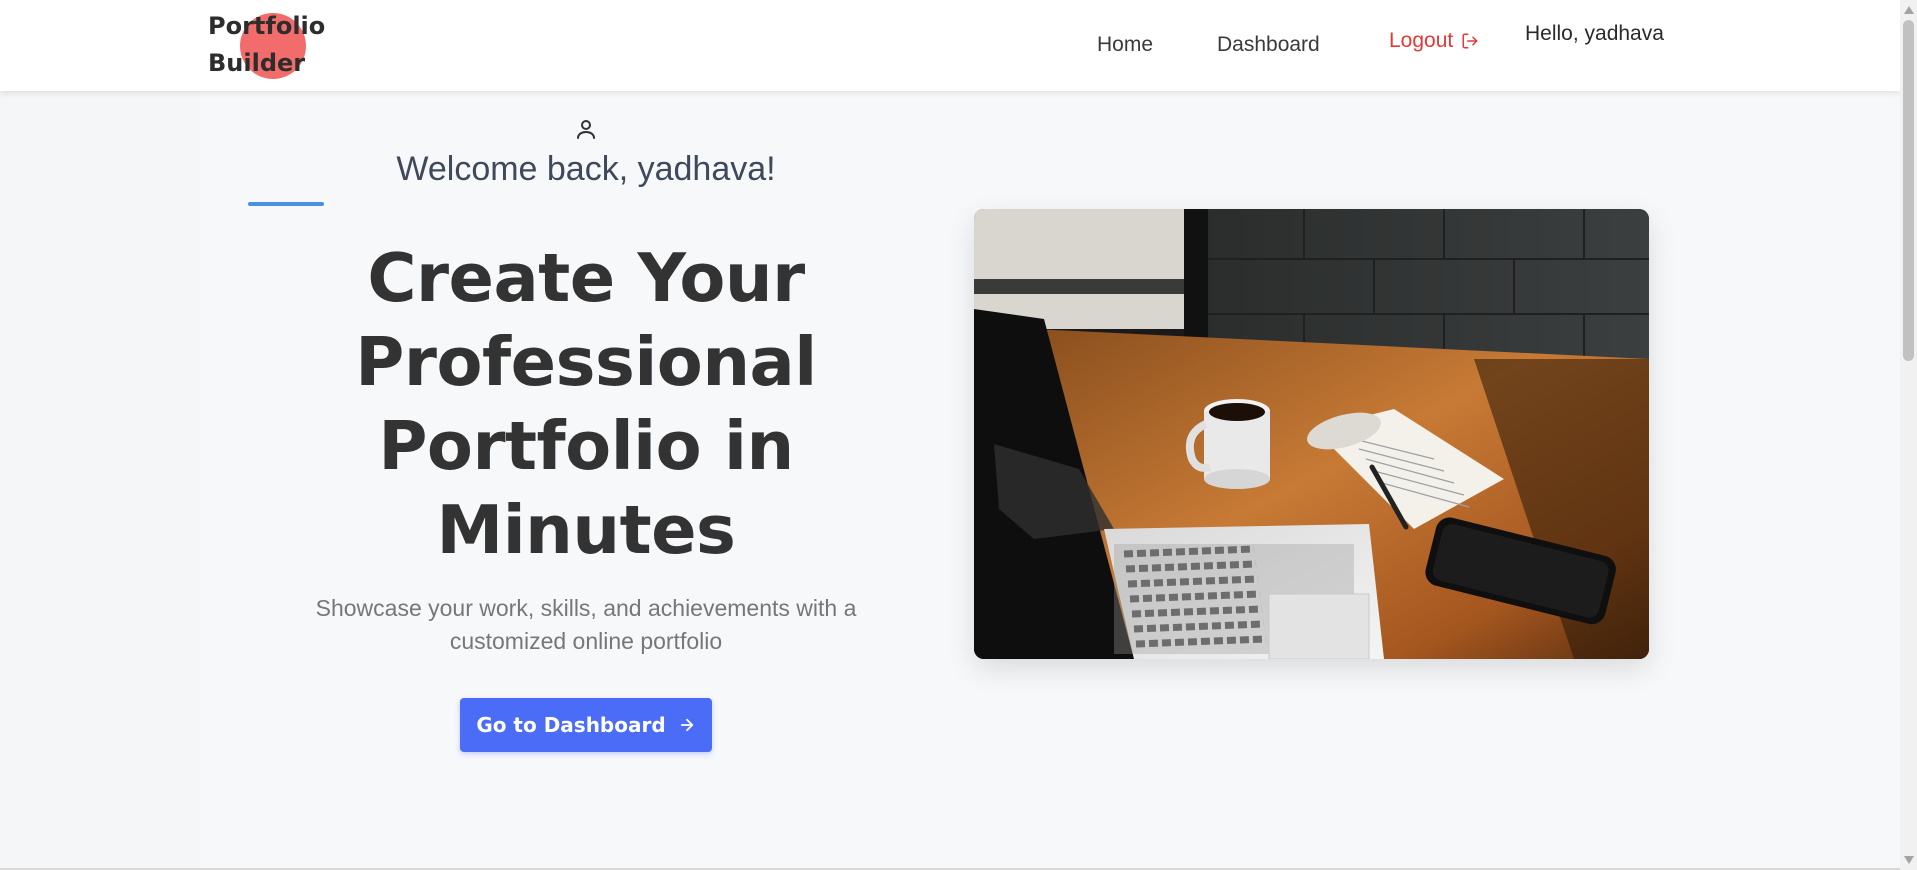 The width and height of the screenshot is (1917, 870). I want to click on brand-logo: Portfolio Builder, so click(268, 45).